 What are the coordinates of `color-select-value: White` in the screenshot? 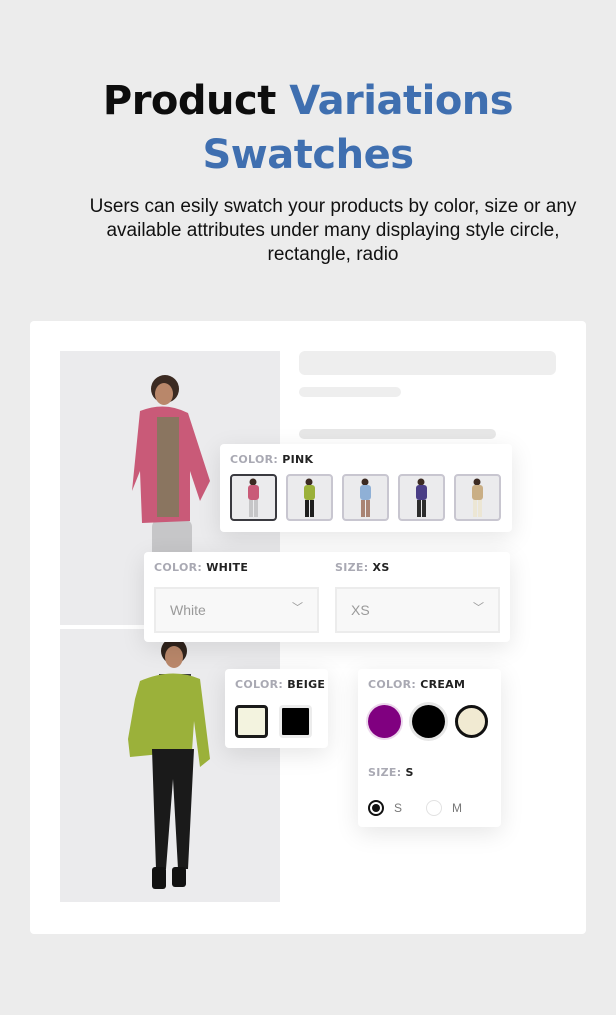 It's located at (188, 610).